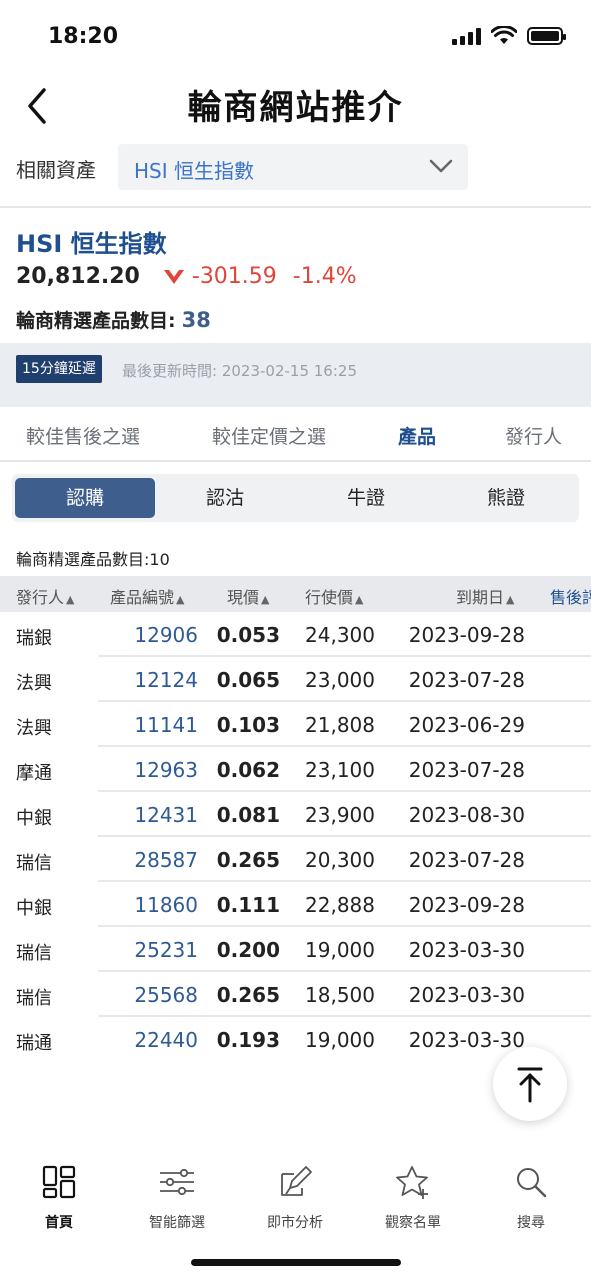 The width and height of the screenshot is (591, 1280). What do you see at coordinates (166, 725) in the screenshot?
I see `cell-code: 11141` at bounding box center [166, 725].